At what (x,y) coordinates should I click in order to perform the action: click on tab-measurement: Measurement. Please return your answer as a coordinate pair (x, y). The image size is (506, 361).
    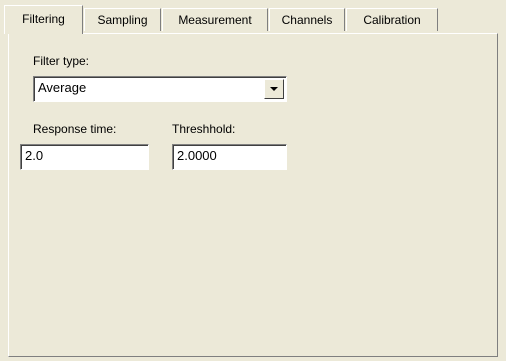
    Looking at the image, I should click on (215, 19).